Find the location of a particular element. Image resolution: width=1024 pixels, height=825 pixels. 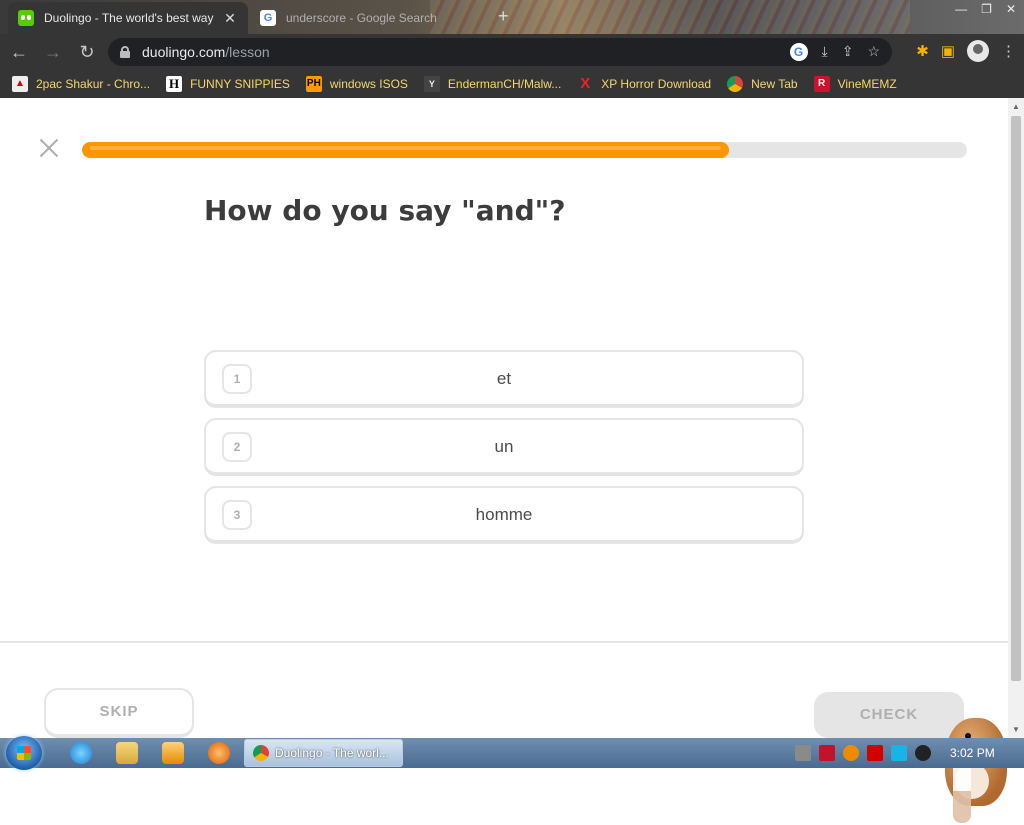

media-player-icon is located at coordinates (173, 753).